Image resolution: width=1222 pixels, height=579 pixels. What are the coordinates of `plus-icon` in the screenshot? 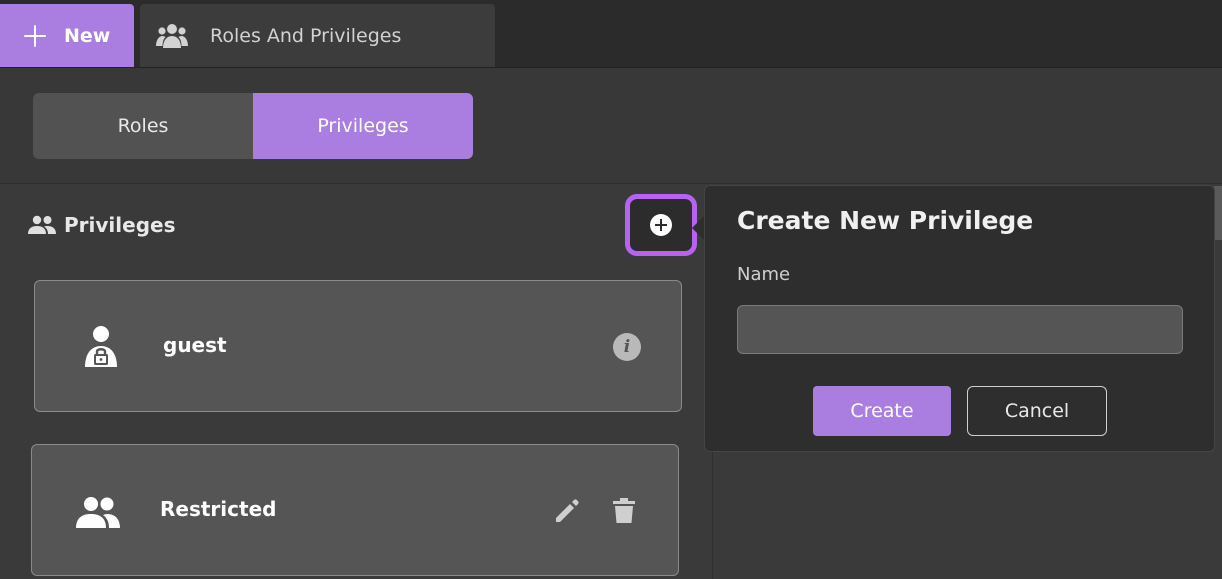 It's located at (35, 35).